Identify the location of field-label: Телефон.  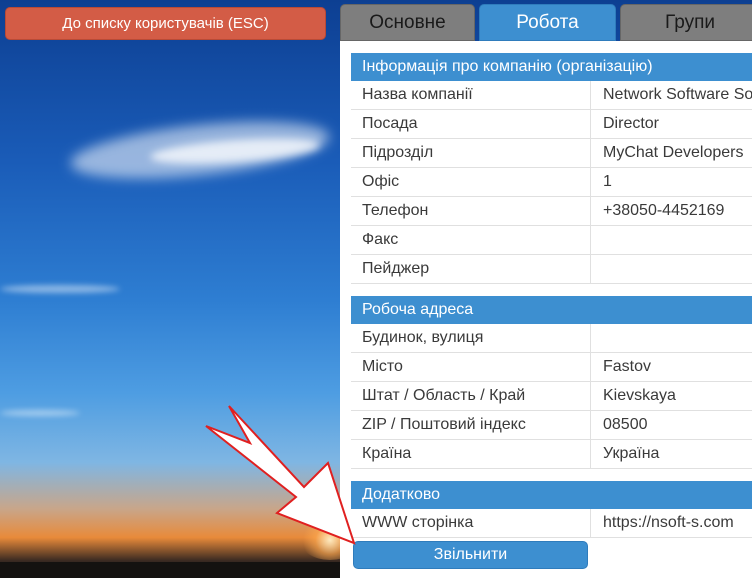
(395, 210).